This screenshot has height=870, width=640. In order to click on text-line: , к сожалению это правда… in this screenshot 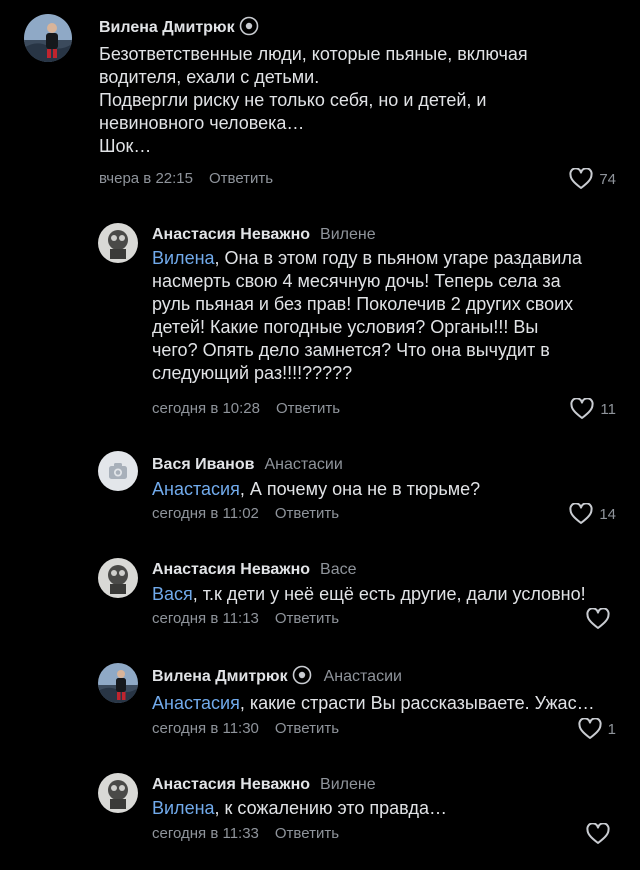, I will do `click(330, 808)`.